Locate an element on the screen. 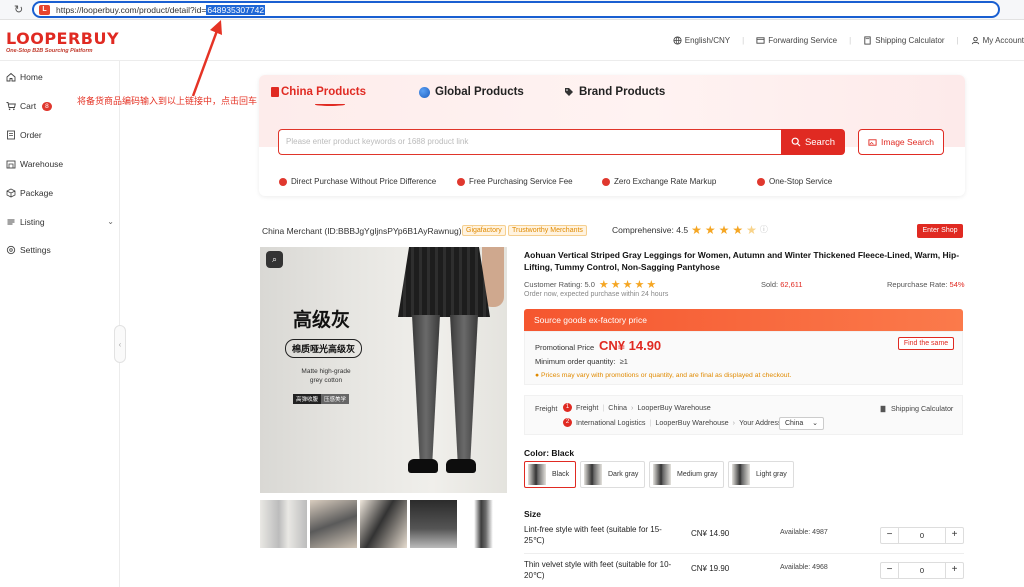 This screenshot has height=587, width=1024. store-icon is located at coordinates (275, 92).